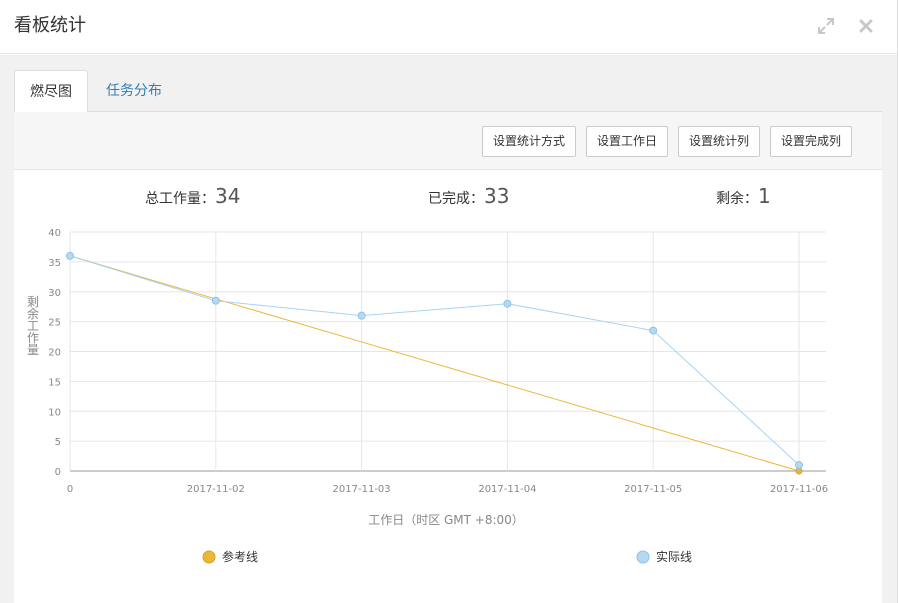  What do you see at coordinates (799, 489) in the screenshot?
I see `x-tick-label-5: 2017-11-06` at bounding box center [799, 489].